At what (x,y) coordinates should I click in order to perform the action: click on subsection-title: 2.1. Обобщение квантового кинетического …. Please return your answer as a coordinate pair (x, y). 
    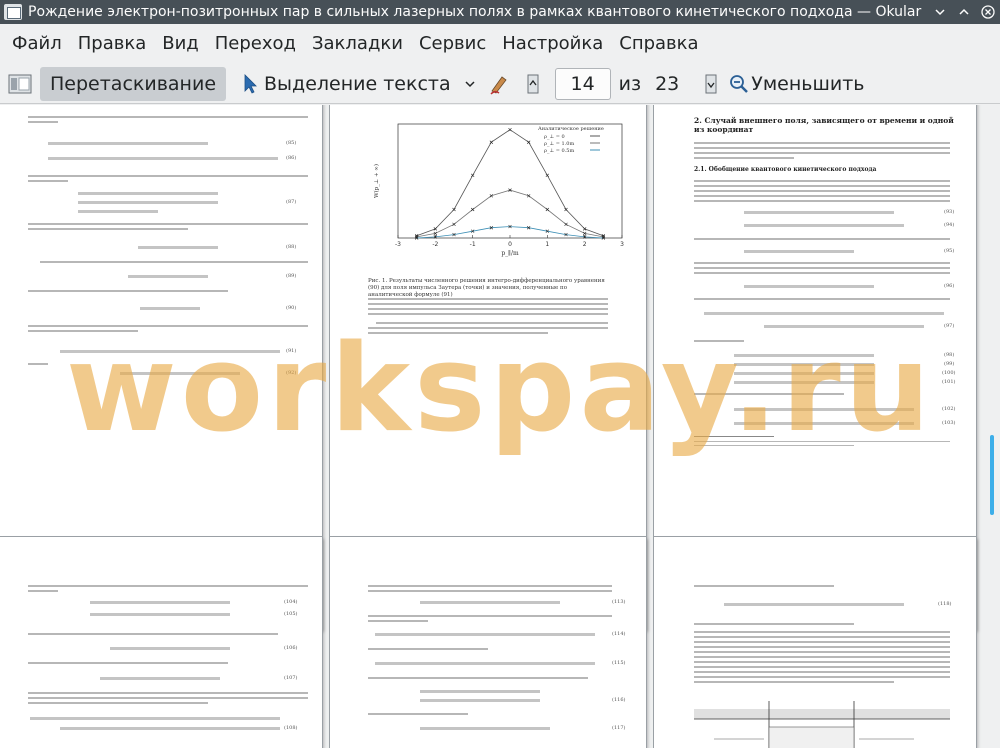
    Looking at the image, I should click on (785, 169).